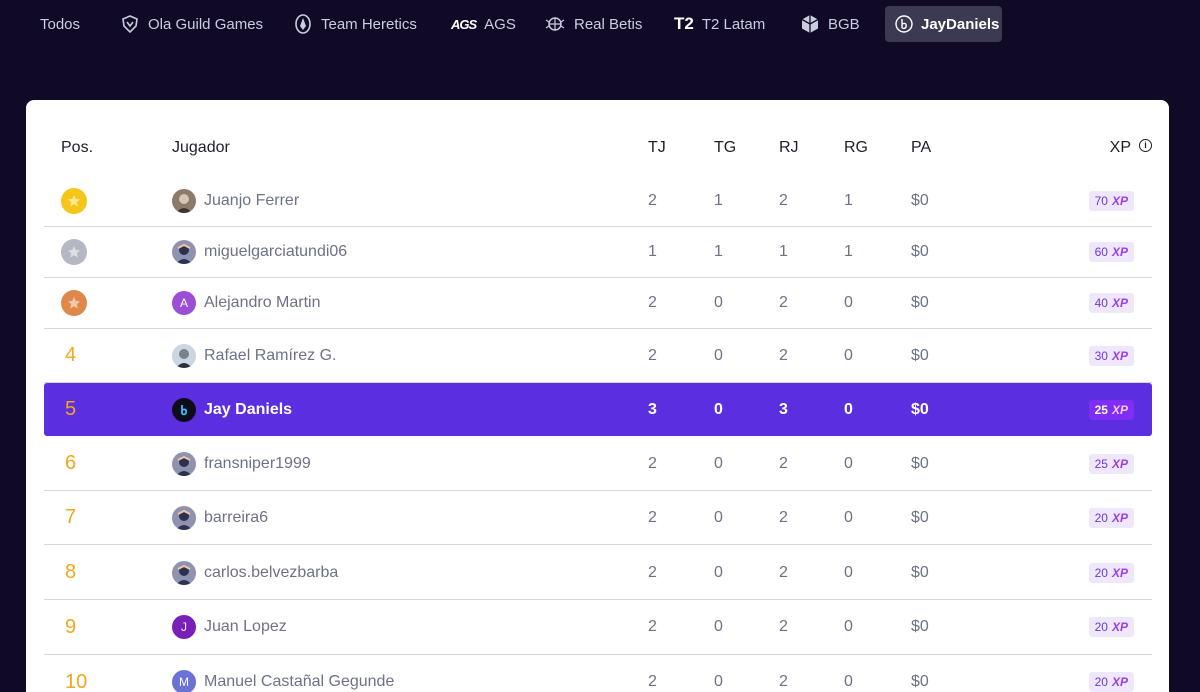 The height and width of the screenshot is (692, 1200). I want to click on player-cell: J Juan Lopez, so click(382, 627).